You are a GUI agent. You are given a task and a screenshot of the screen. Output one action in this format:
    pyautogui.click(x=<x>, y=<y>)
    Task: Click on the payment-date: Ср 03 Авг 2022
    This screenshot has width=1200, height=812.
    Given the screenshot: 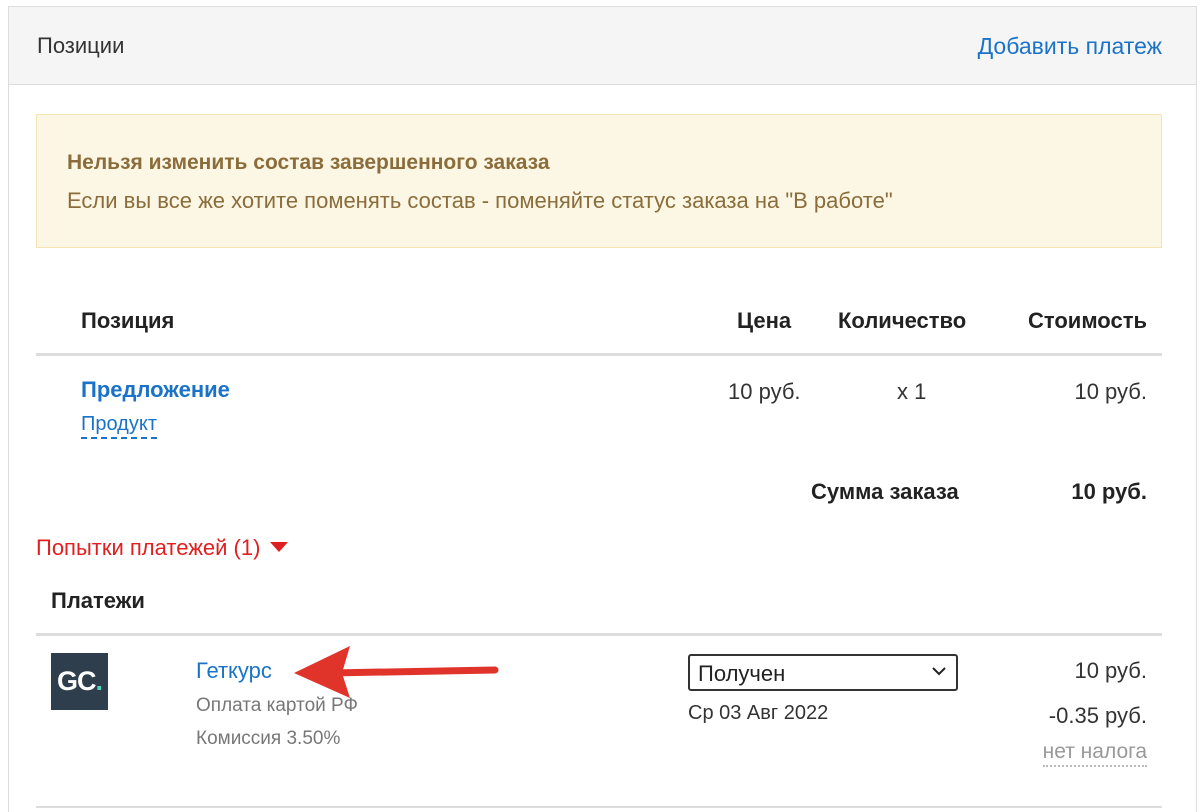 What is the action you would take?
    pyautogui.click(x=758, y=713)
    